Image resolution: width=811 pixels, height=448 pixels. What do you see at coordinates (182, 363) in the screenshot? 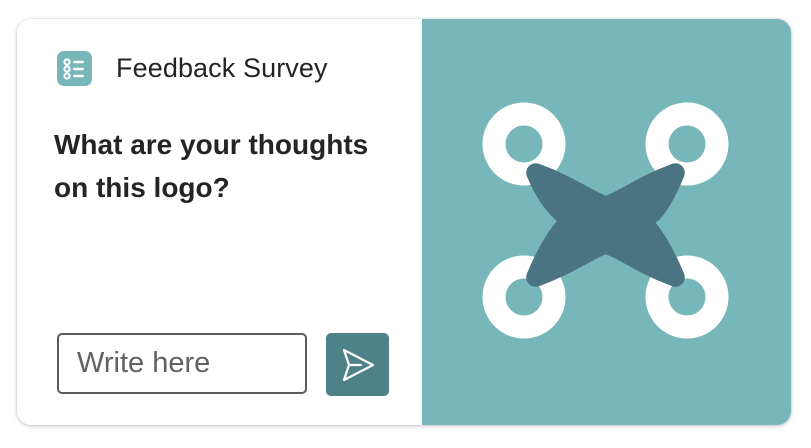
I see `answer-input` at bounding box center [182, 363].